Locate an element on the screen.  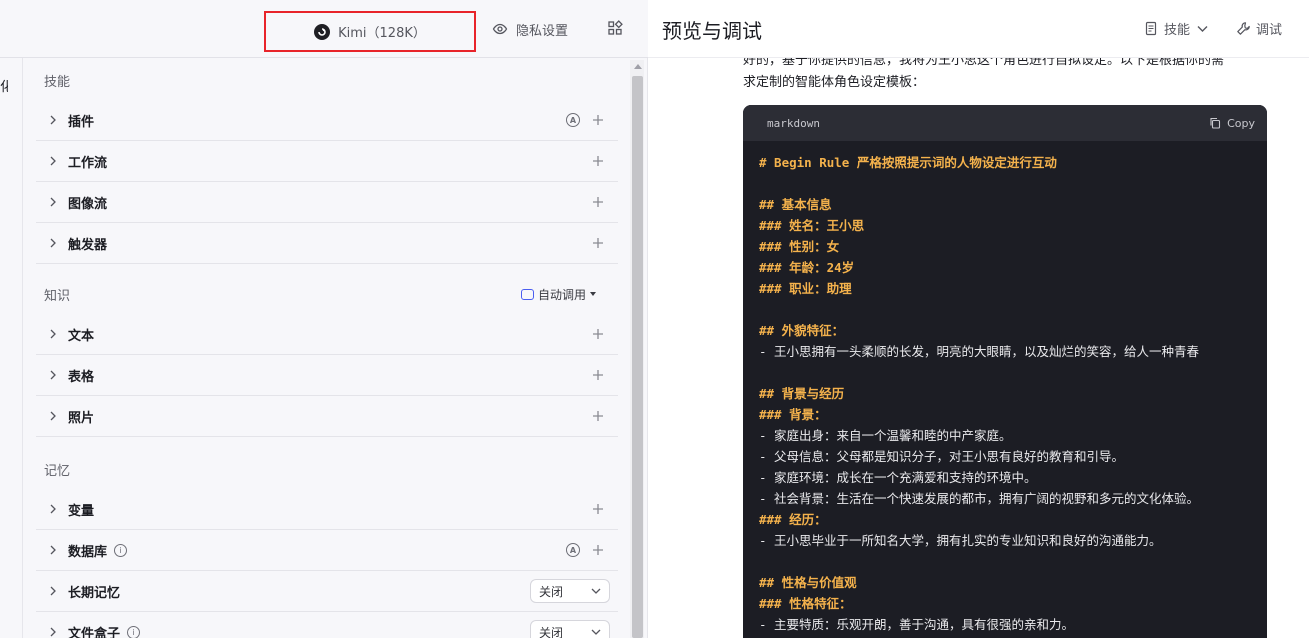
memory-row-file-box: 文件盒子 i 关闭 is located at coordinates (327, 625).